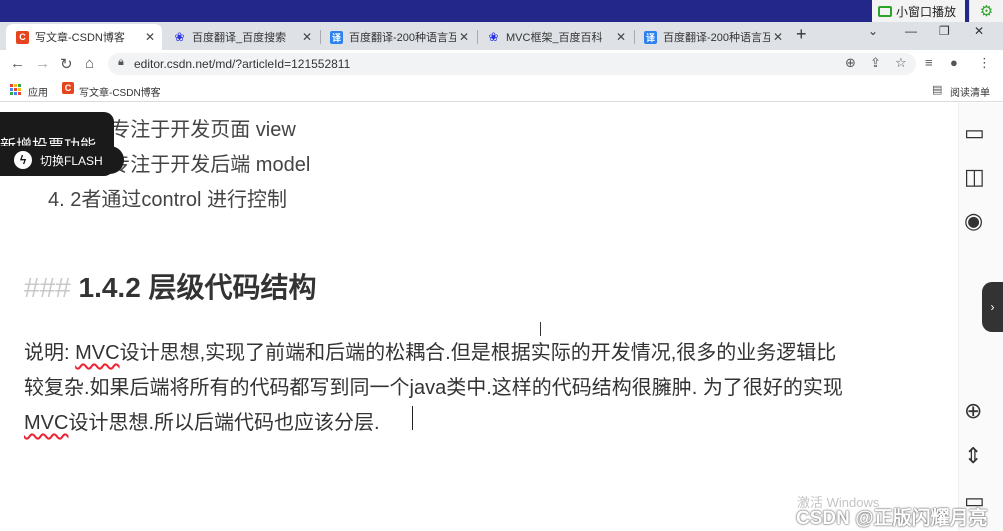 The image size is (1003, 531). Describe the element at coordinates (929, 62) in the screenshot. I see `reading-list-icon: ≡` at that location.